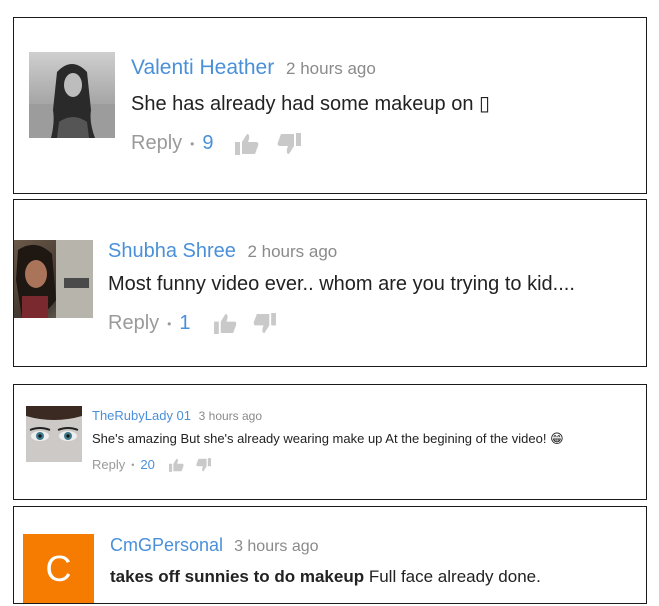  What do you see at coordinates (237, 576) in the screenshot?
I see `comment-text-bold: takes off sunnies to do makeup` at bounding box center [237, 576].